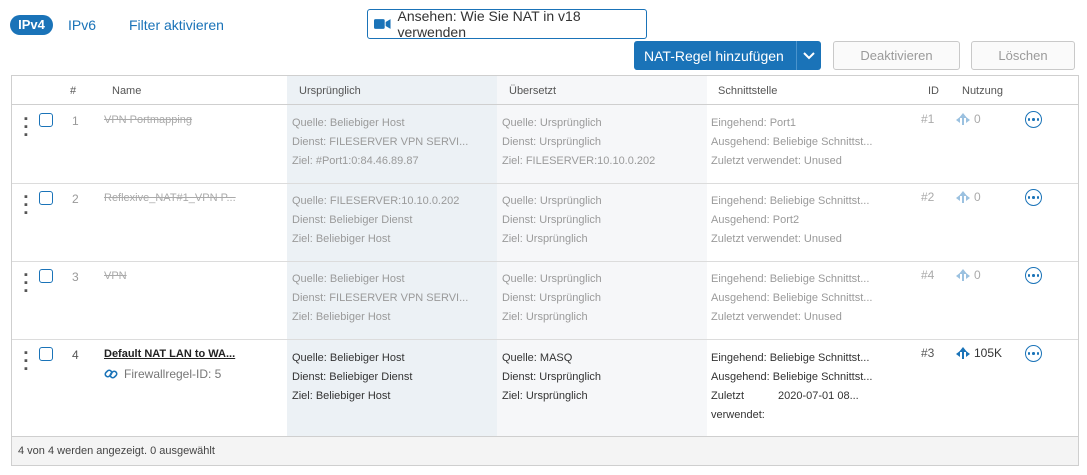 This screenshot has width=1087, height=475. Describe the element at coordinates (489, 24) in the screenshot. I see `video-button-label: Ansehen: Wie Sie NAT in v18 verwenden` at that location.